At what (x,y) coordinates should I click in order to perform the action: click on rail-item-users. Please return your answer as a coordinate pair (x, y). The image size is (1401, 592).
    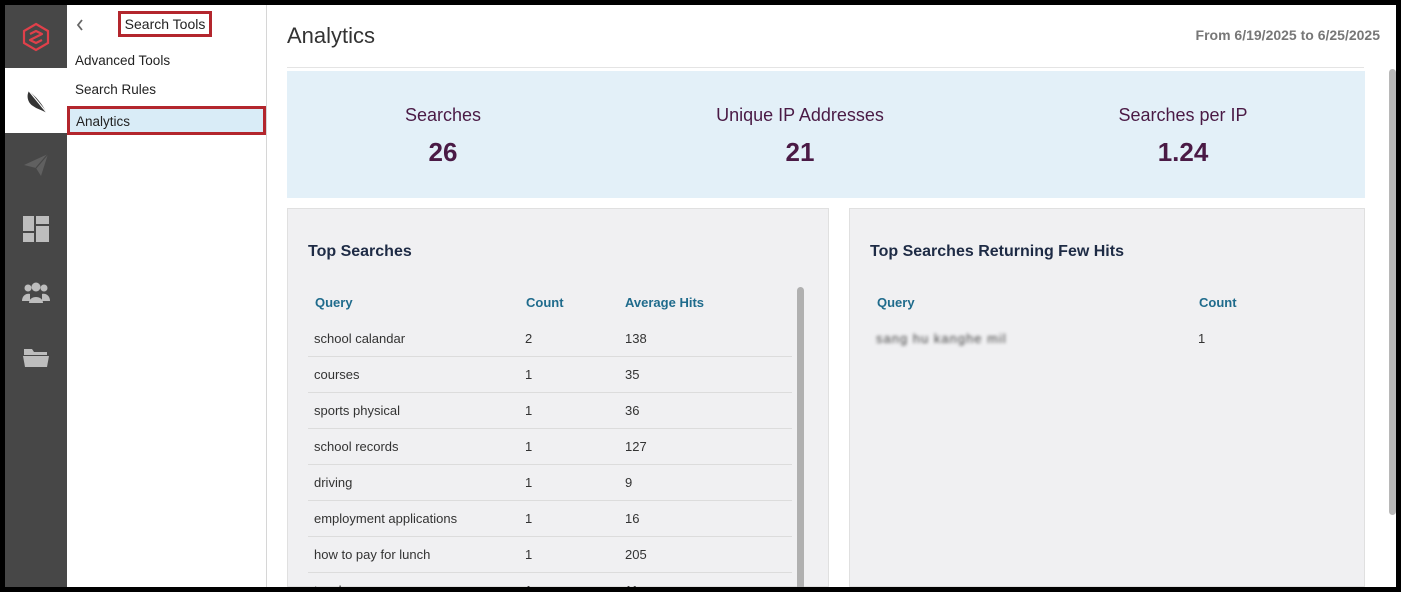
    Looking at the image, I should click on (36, 293).